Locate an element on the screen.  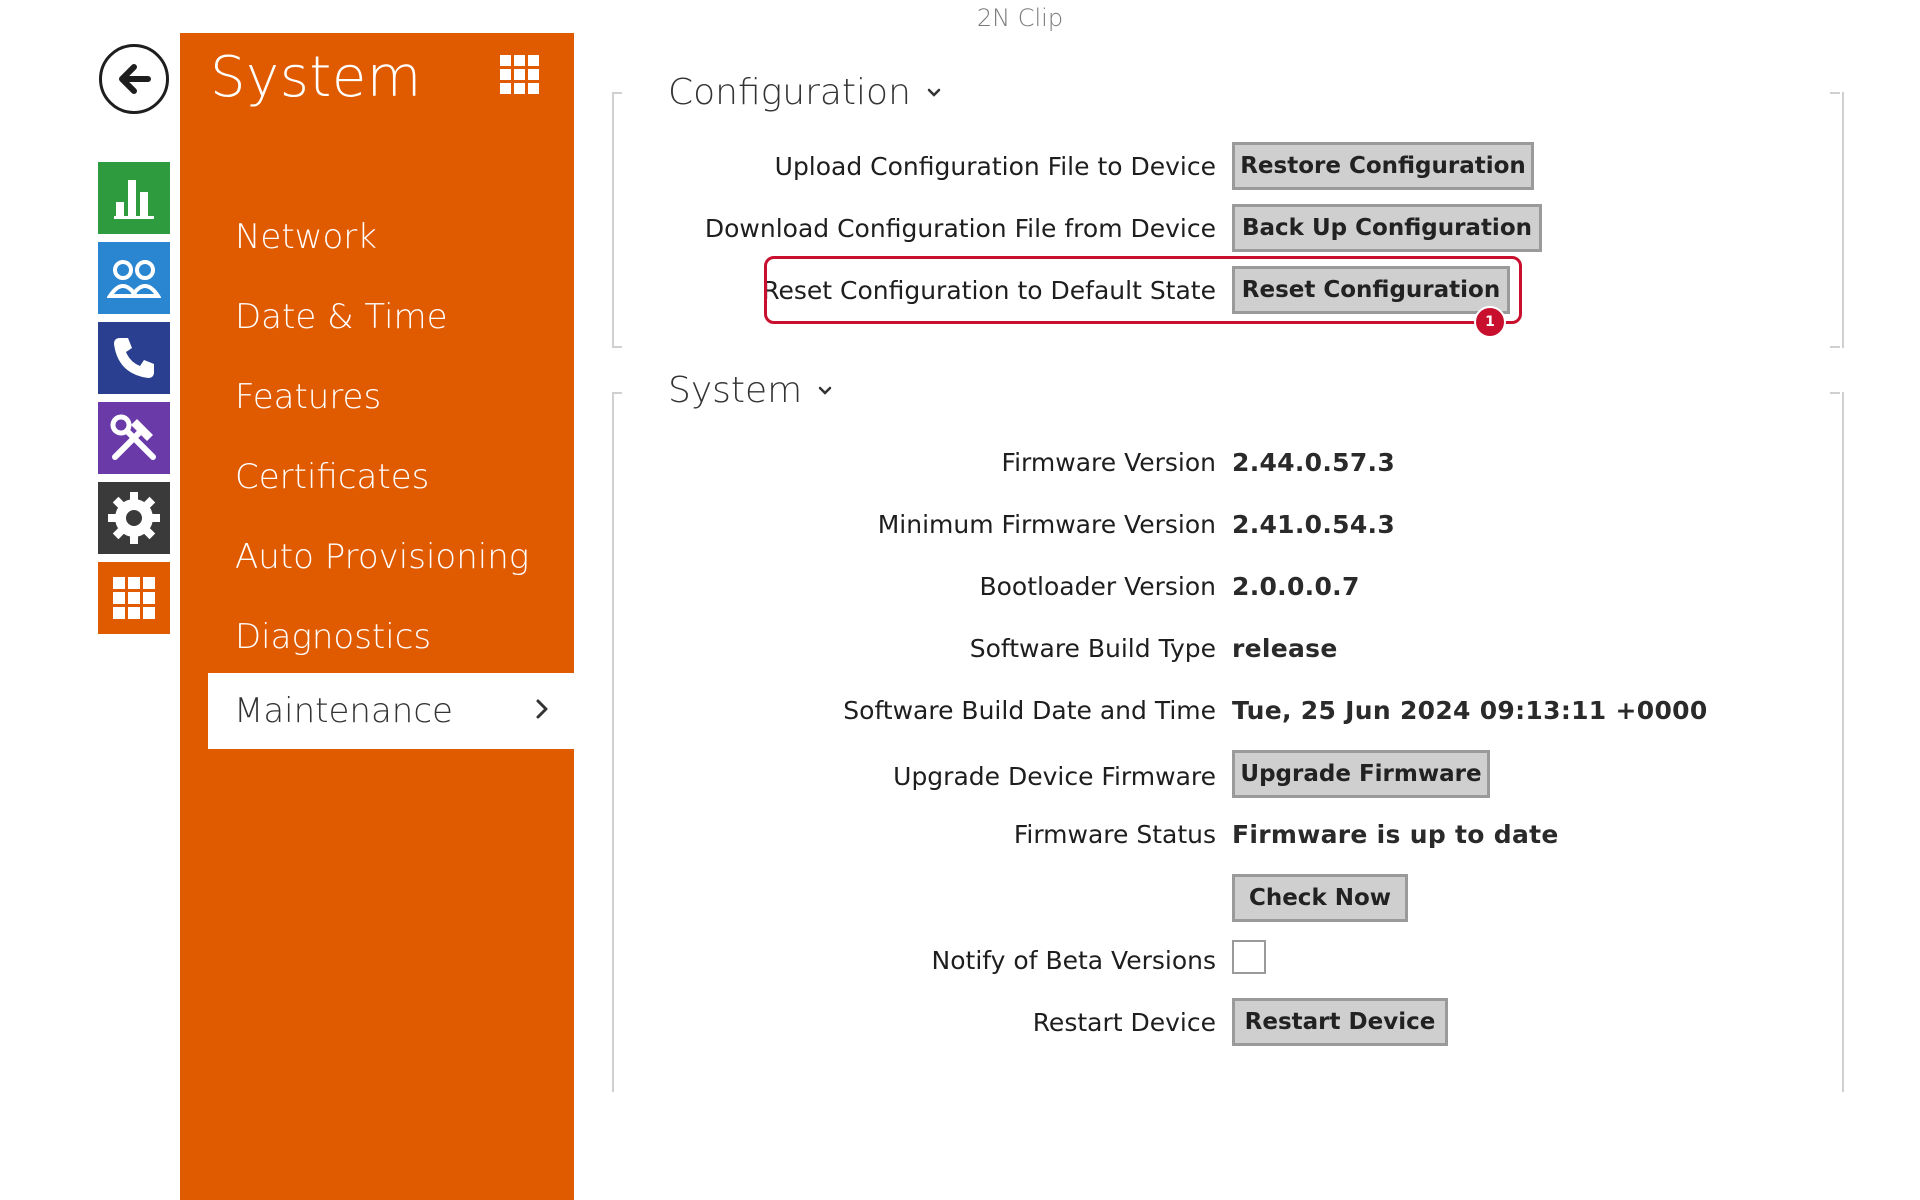
firmware-version-label: Firmware Version is located at coordinates (1108, 462).